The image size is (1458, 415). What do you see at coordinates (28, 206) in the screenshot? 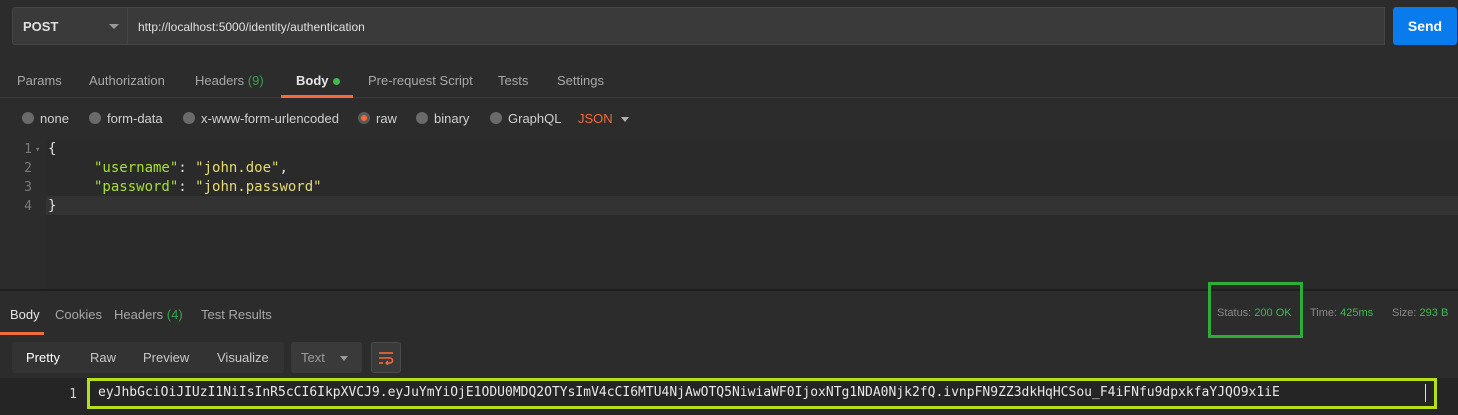
I see `line-number: 4` at bounding box center [28, 206].